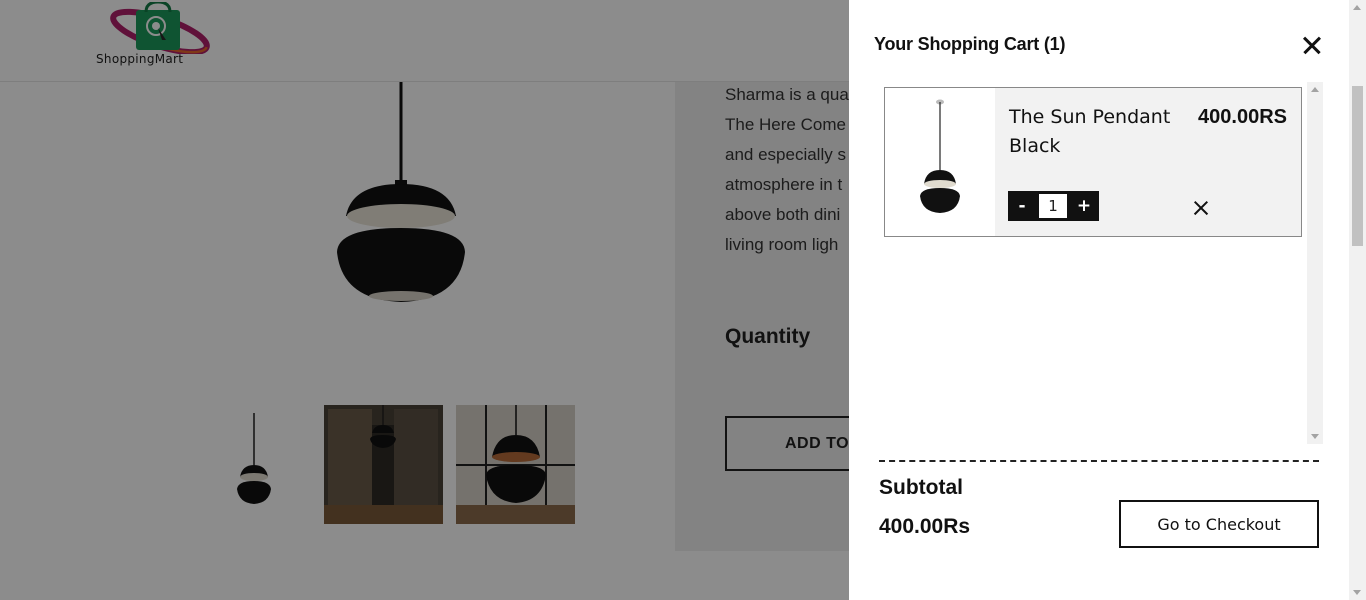  I want to click on divider, so click(1099, 461).